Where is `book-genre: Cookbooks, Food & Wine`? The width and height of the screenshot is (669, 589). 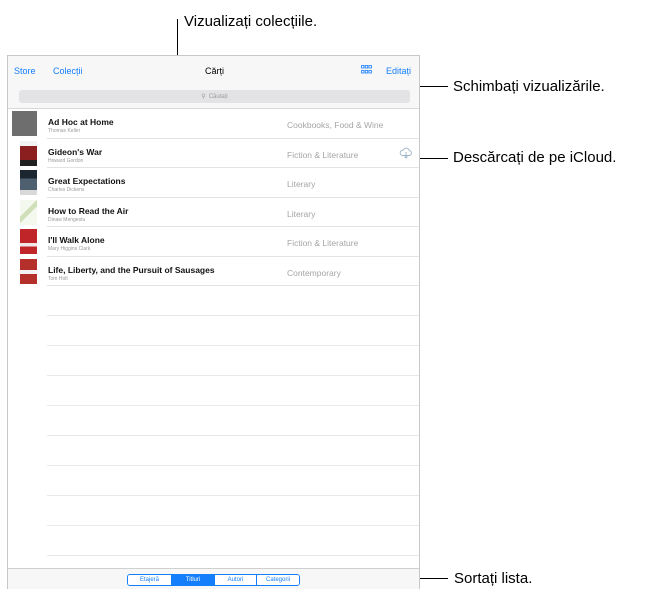 book-genre: Cookbooks, Food & Wine is located at coordinates (335, 125).